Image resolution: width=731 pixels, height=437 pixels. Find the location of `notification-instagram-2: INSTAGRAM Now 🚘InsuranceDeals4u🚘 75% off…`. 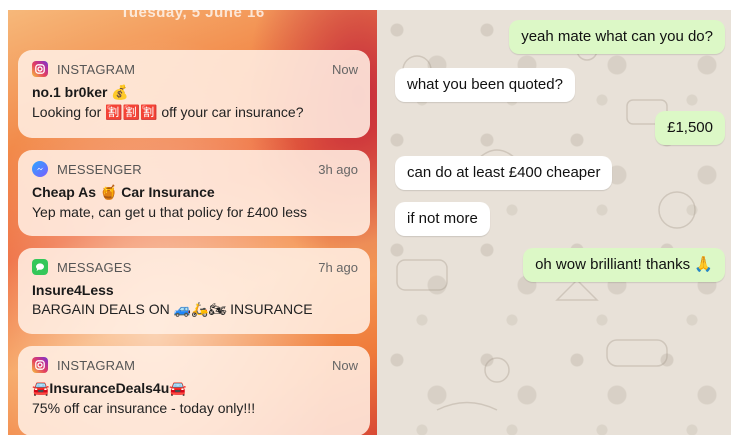

notification-instagram-2: INSTAGRAM Now 🚘InsuranceDeals4u🚘 75% off… is located at coordinates (194, 390).